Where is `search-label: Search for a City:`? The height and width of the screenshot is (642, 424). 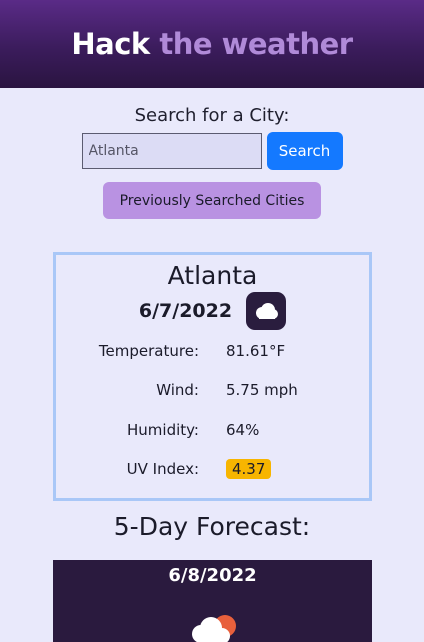
search-label: Search for a City: is located at coordinates (212, 115).